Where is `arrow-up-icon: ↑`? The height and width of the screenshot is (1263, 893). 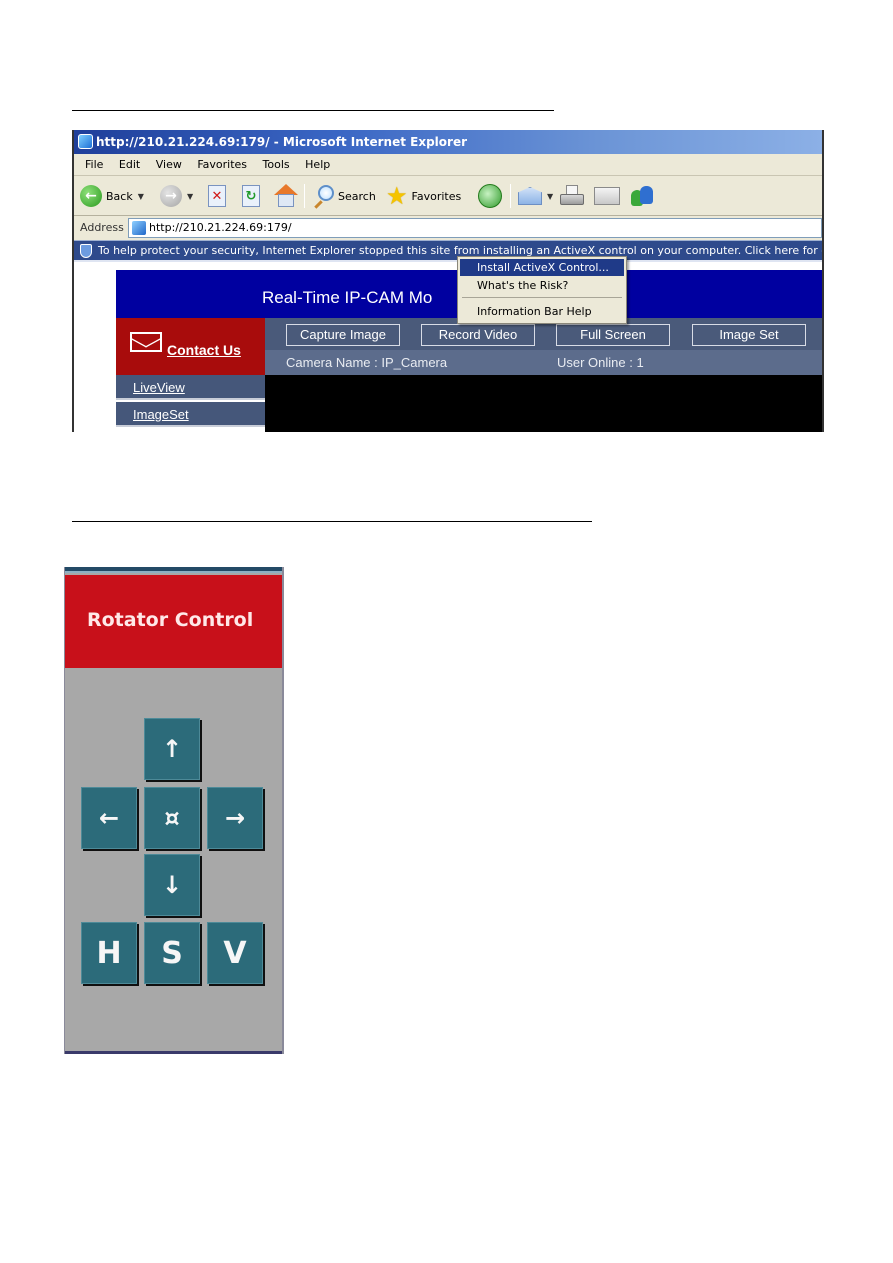 arrow-up-icon: ↑ is located at coordinates (172, 749).